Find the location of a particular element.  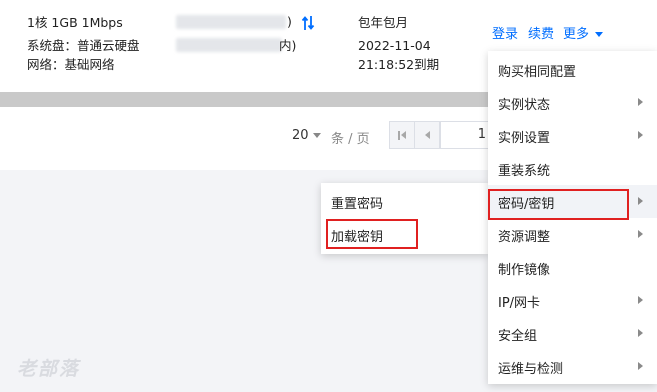

page-size-select: 20 is located at coordinates (300, 135).